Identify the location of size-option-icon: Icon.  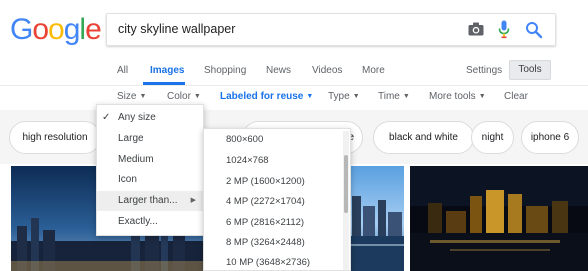
(150, 180).